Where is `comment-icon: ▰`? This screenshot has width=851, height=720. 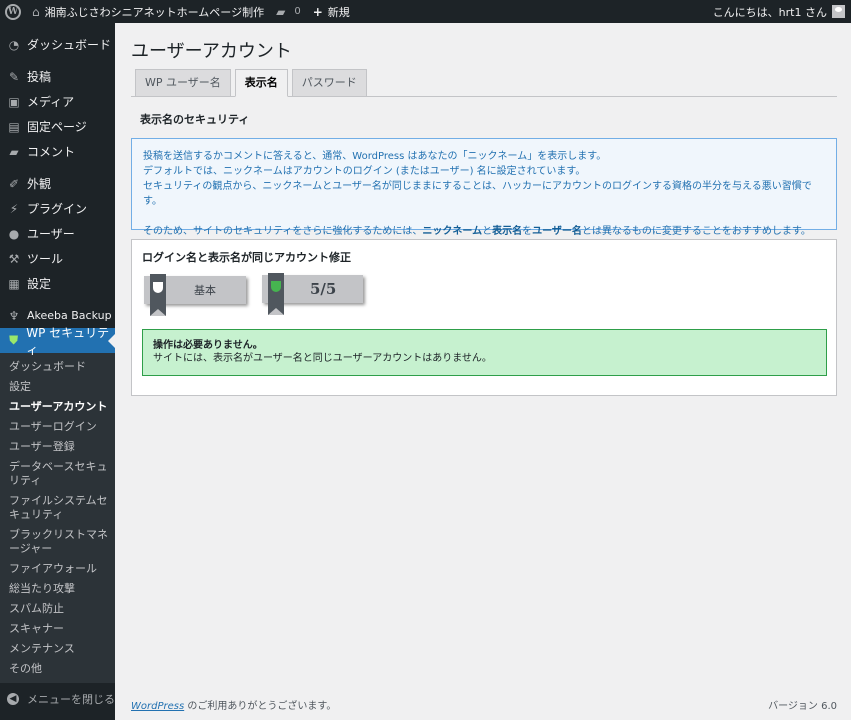 comment-icon: ▰ is located at coordinates (14, 151).